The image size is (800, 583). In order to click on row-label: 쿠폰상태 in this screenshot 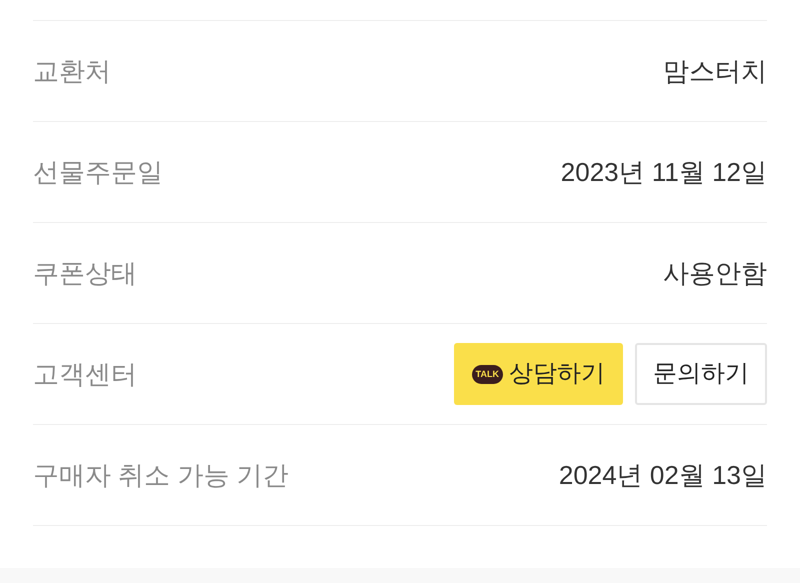, I will do `click(85, 273)`.